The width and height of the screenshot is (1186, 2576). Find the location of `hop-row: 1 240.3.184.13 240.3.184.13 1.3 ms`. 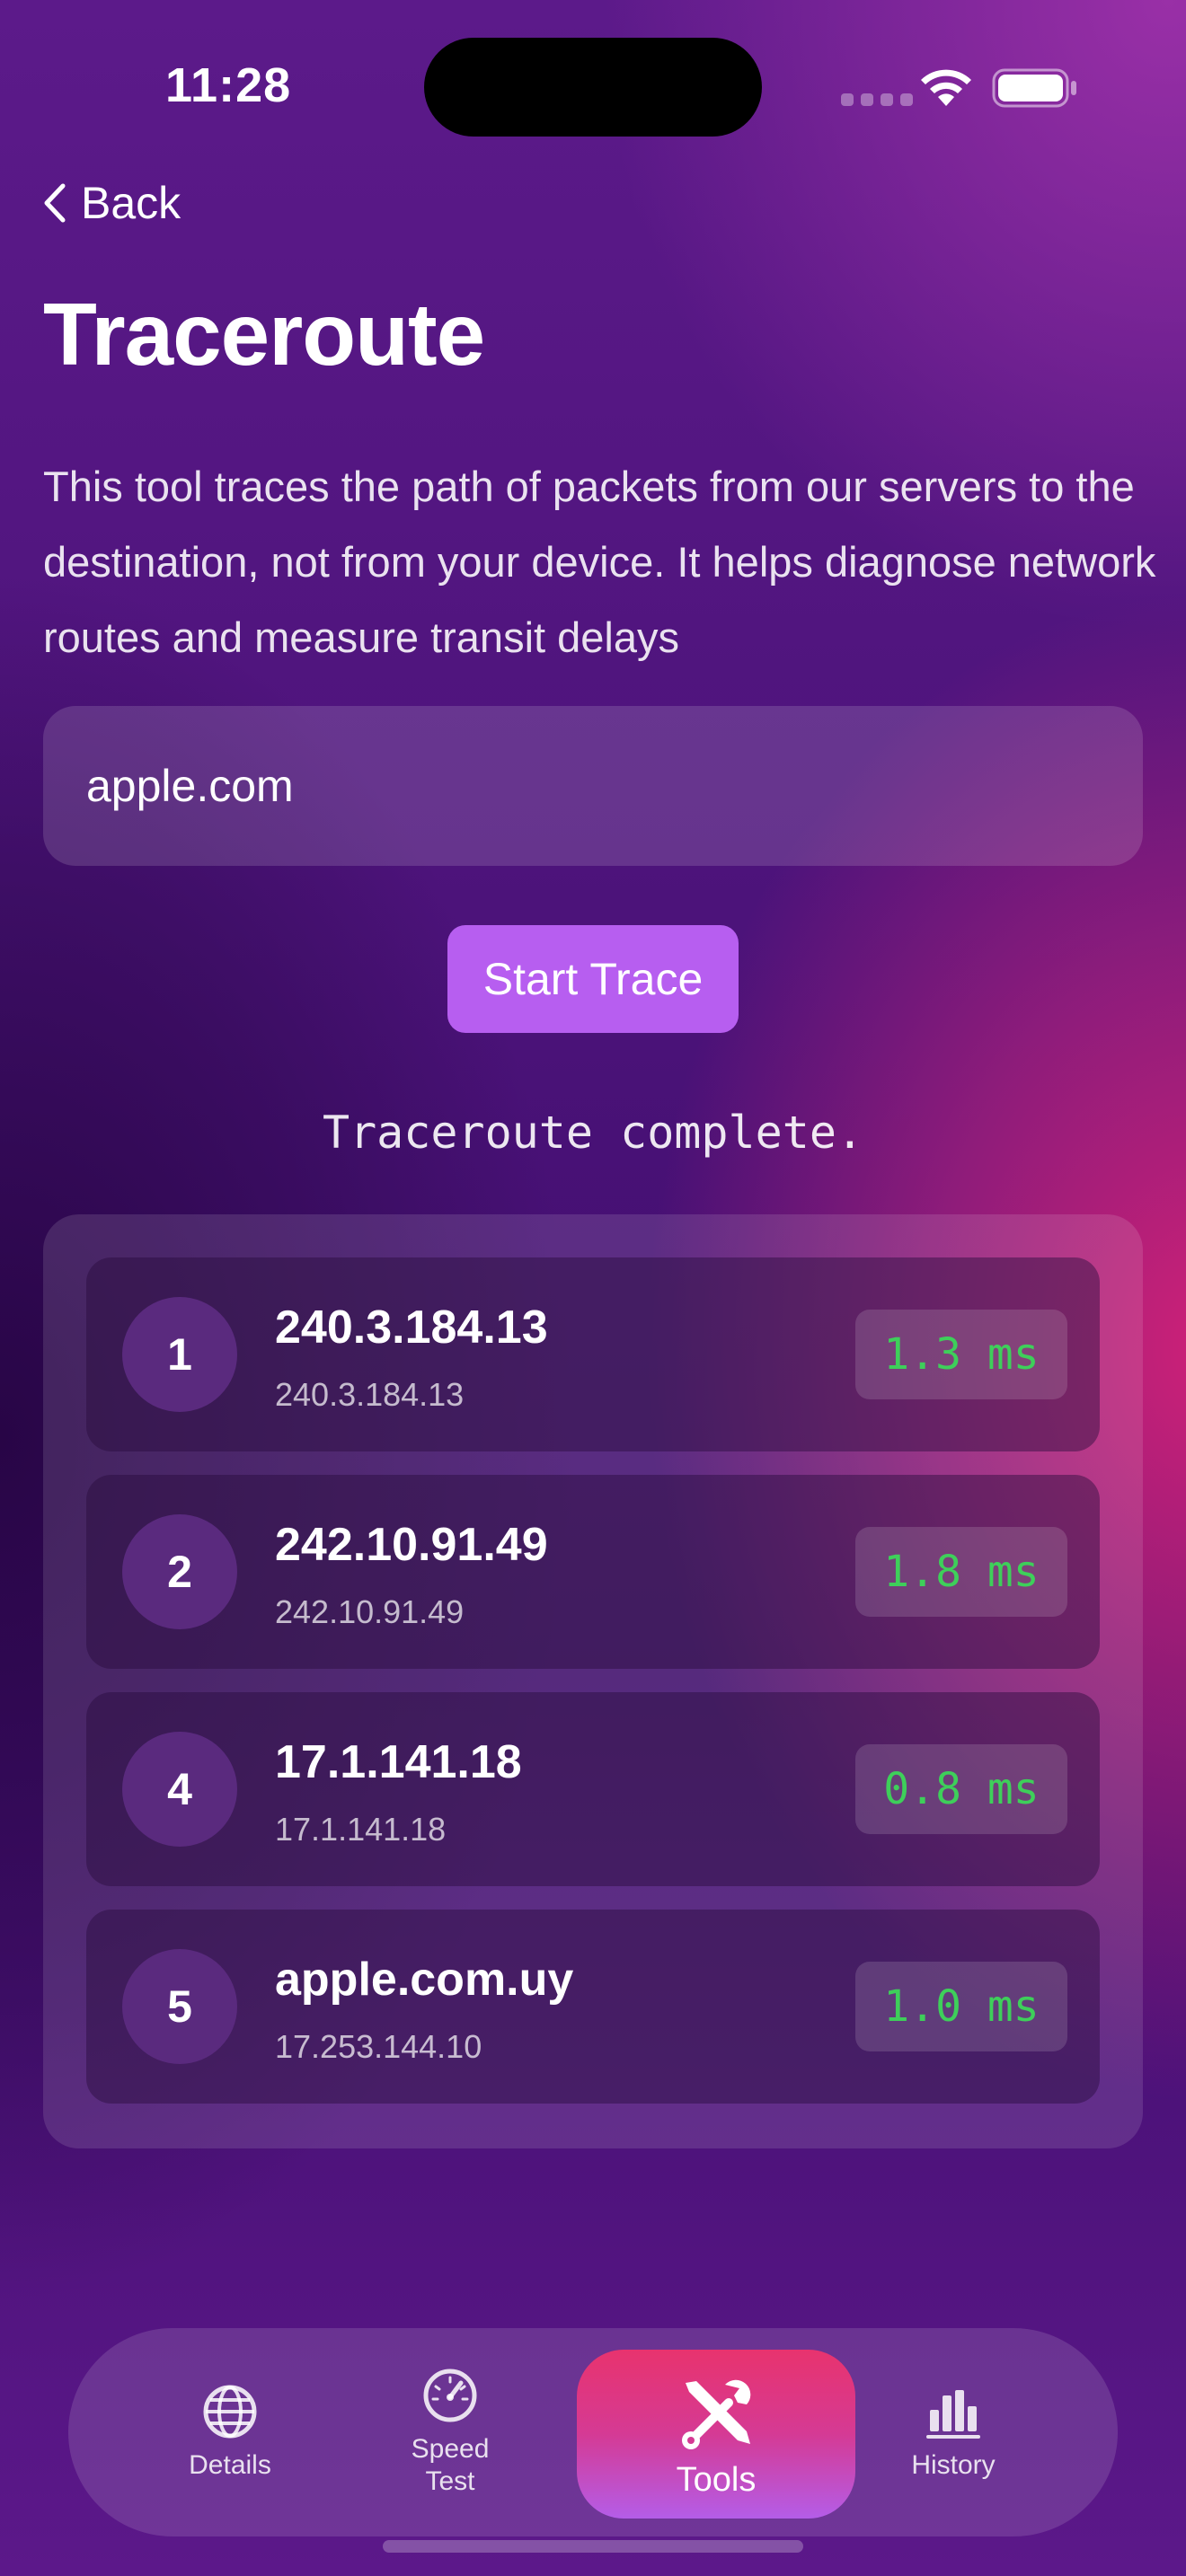

hop-row: 1 240.3.184.13 240.3.184.13 1.3 ms is located at coordinates (593, 1354).